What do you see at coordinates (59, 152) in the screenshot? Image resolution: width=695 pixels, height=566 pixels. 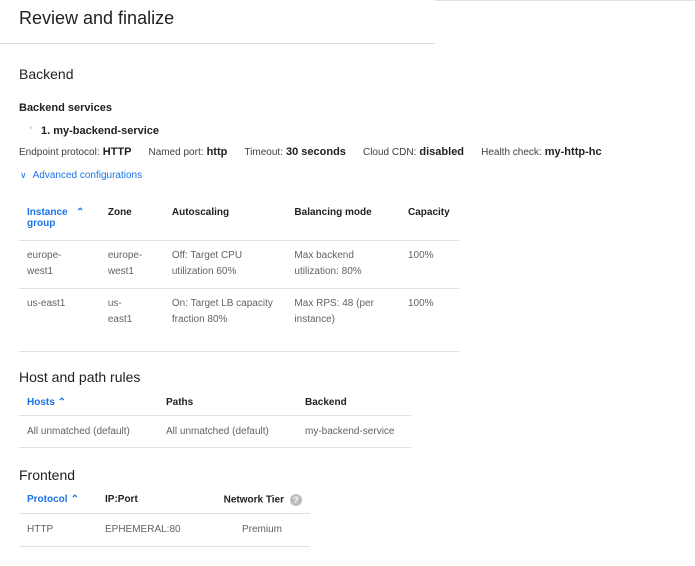 I see `endpoint-protocol-label: Endpoint protocol:` at bounding box center [59, 152].